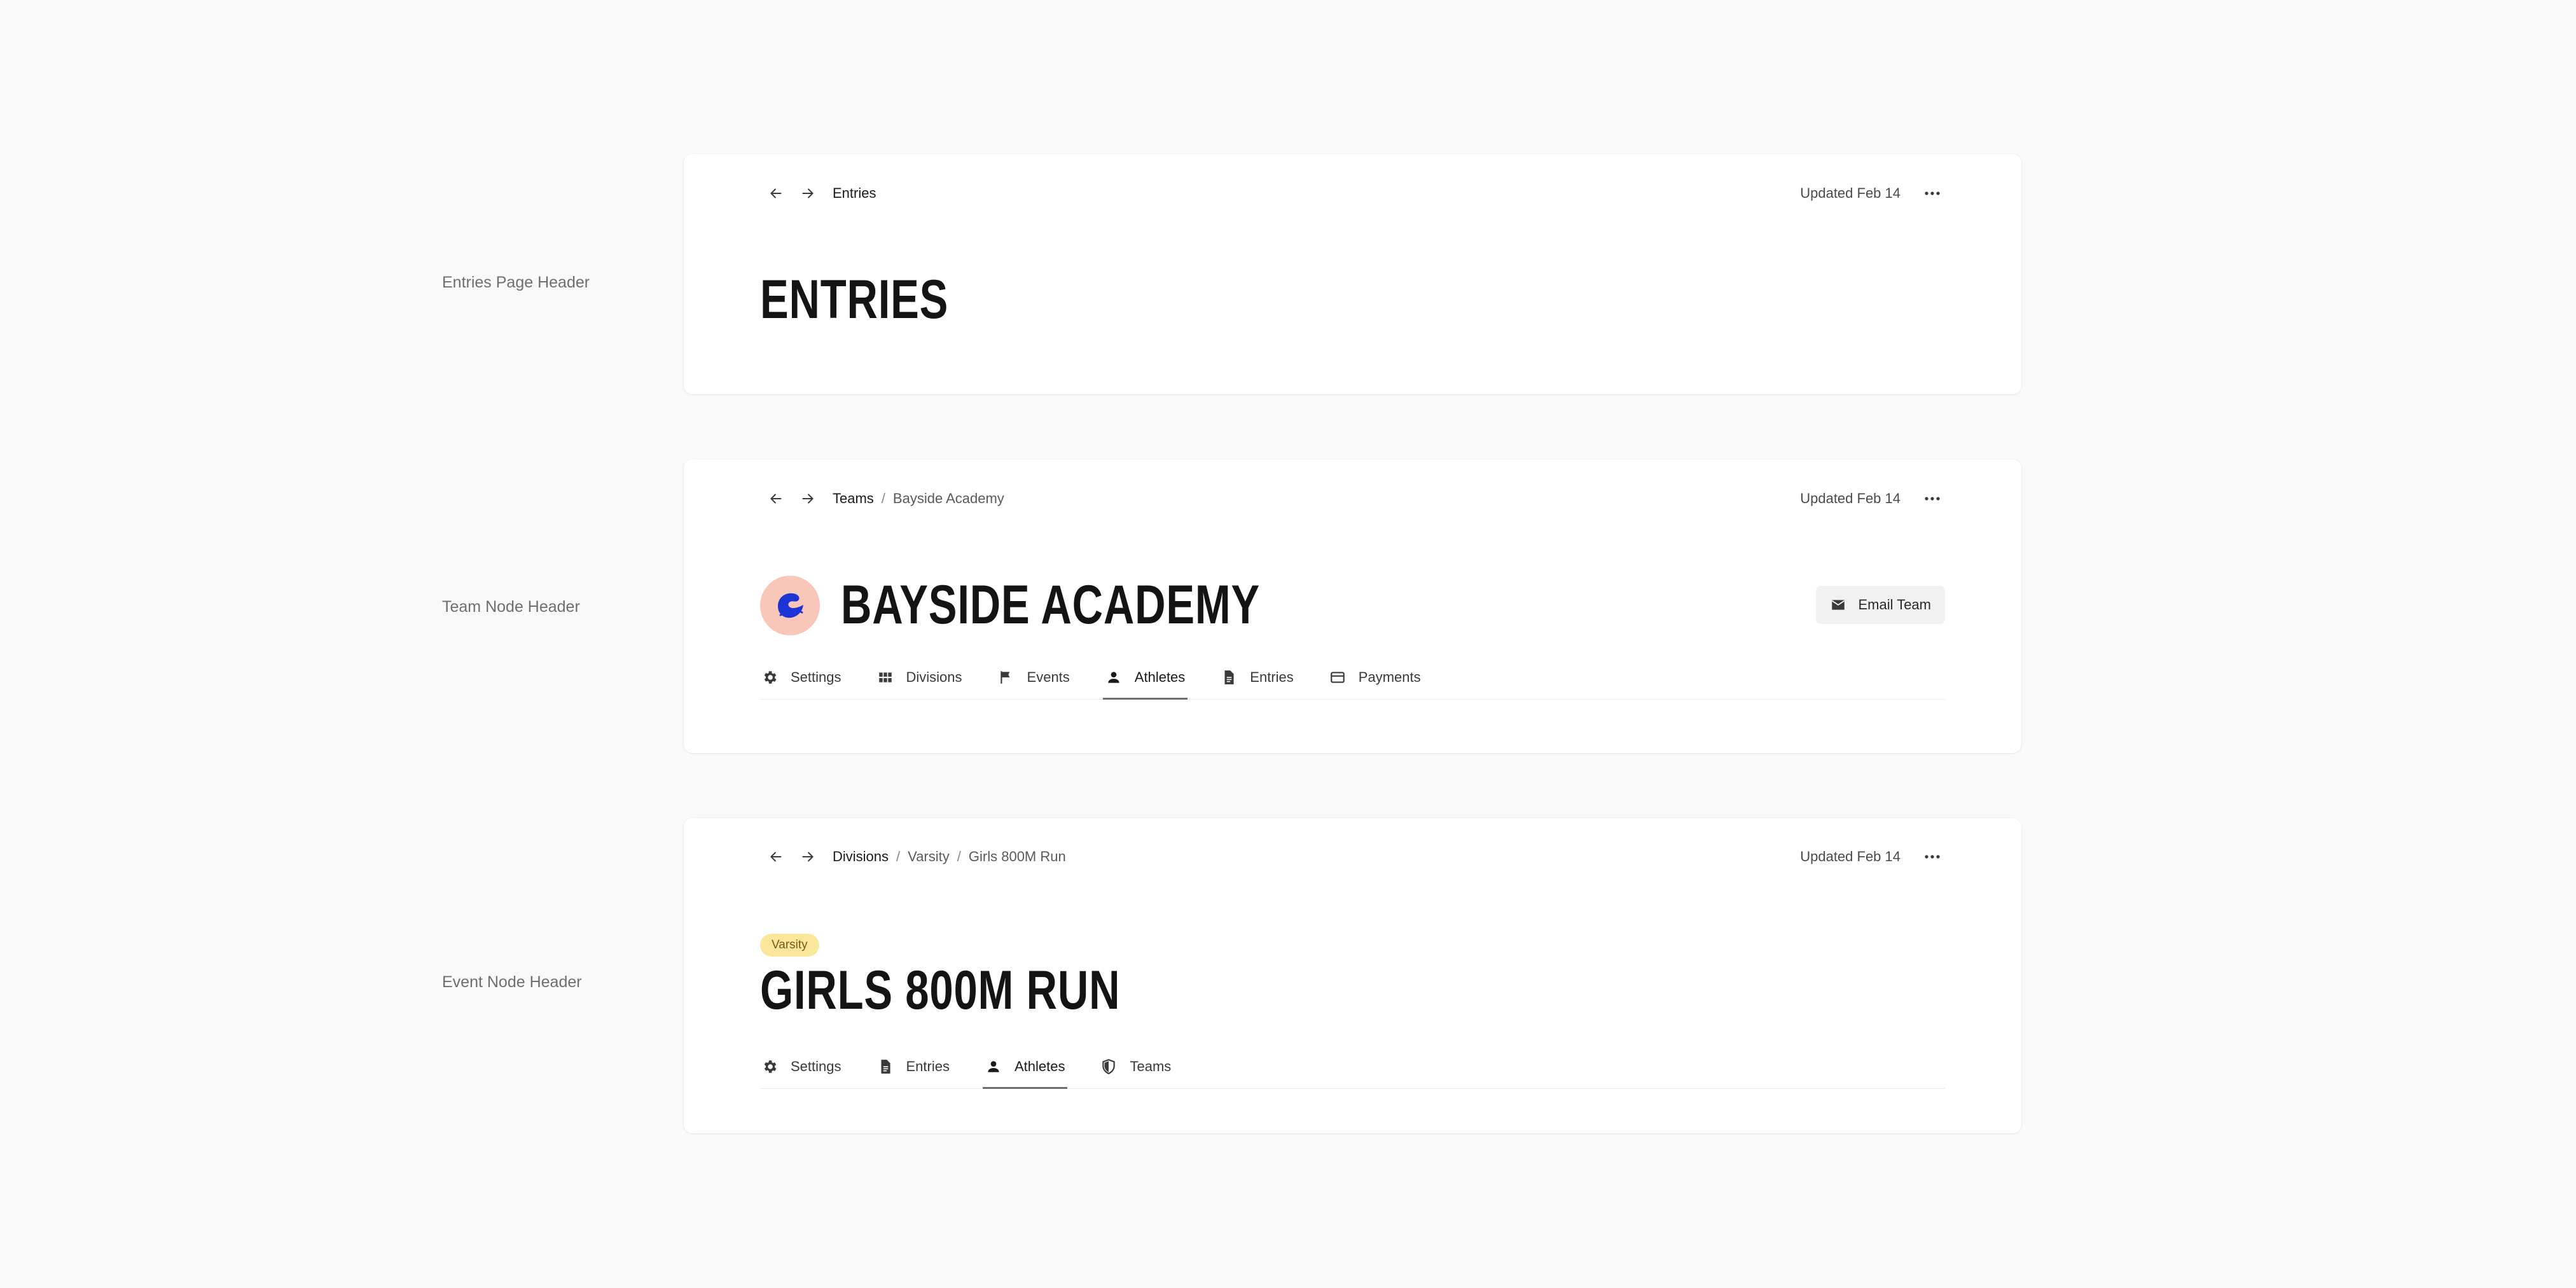 This screenshot has height=1288, width=2576. What do you see at coordinates (1109, 1067) in the screenshot?
I see `shield-icon` at bounding box center [1109, 1067].